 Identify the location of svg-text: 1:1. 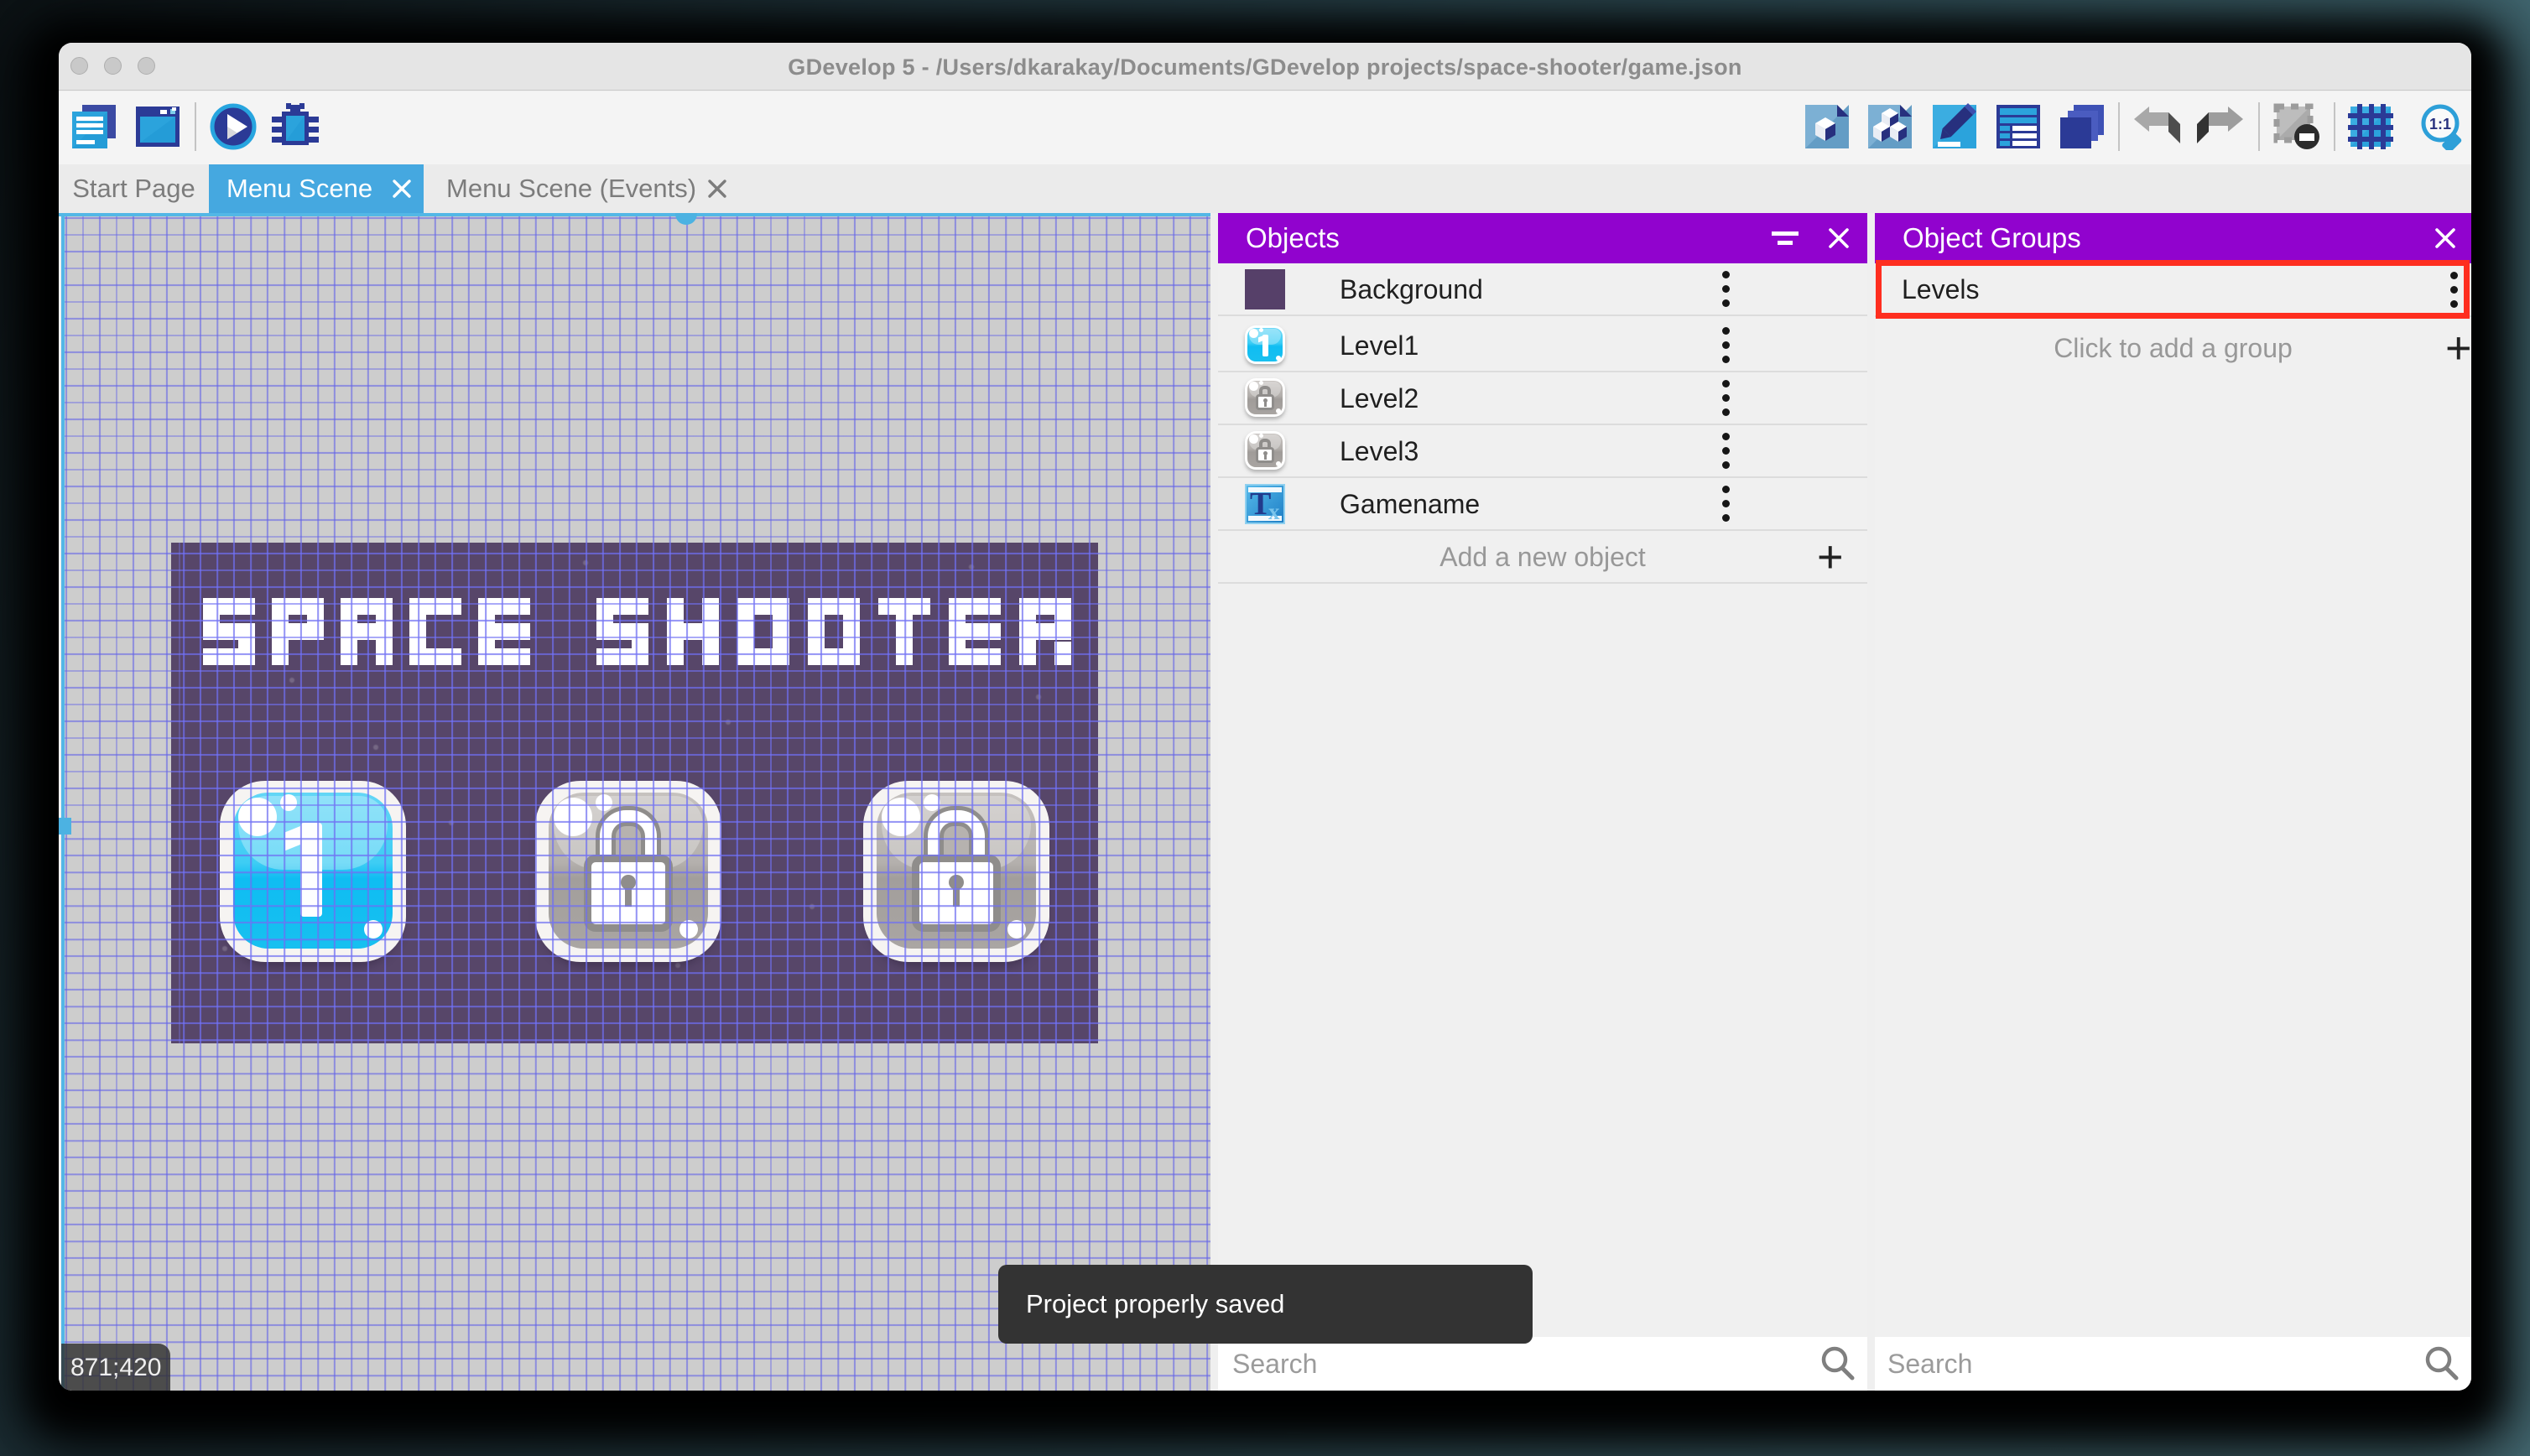
(2440, 124).